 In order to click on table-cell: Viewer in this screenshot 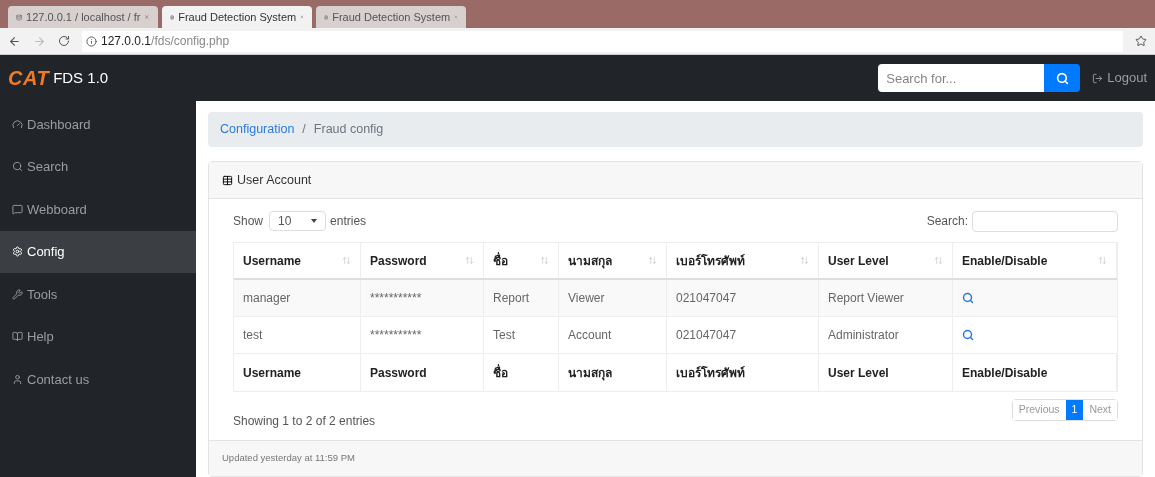, I will do `click(613, 298)`.